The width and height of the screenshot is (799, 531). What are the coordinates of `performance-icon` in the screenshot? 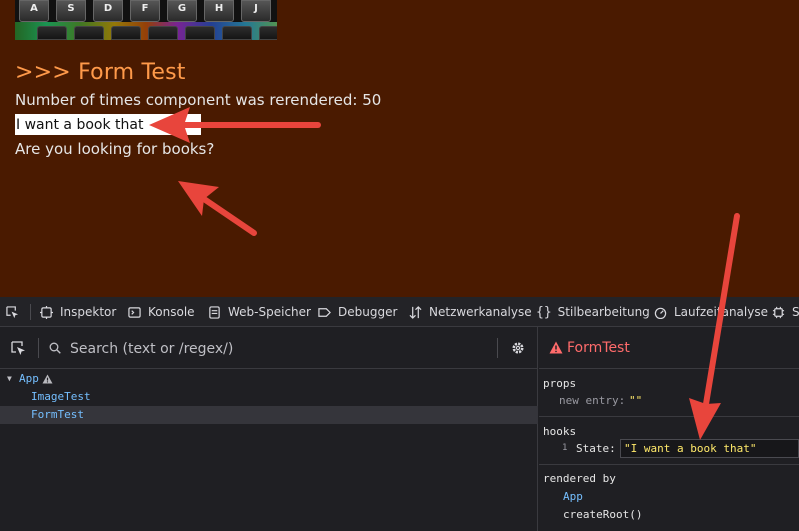 It's located at (660, 313).